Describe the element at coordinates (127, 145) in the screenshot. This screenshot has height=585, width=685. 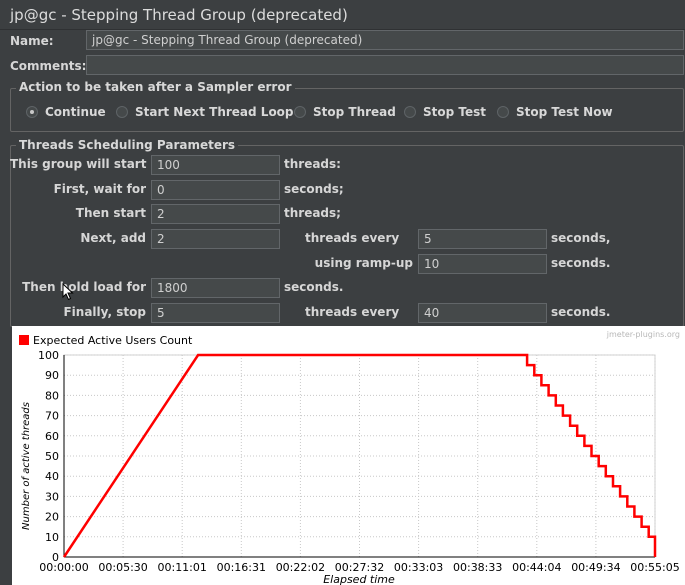
I see `schedule-title: Threads Scheduling Parameters` at that location.